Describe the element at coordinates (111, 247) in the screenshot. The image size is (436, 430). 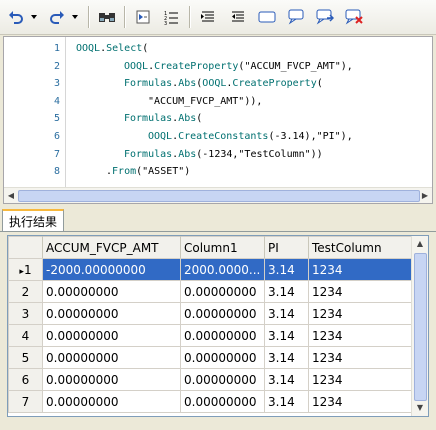
I see `column-header: ACCUM_FVCP_AMT` at that location.